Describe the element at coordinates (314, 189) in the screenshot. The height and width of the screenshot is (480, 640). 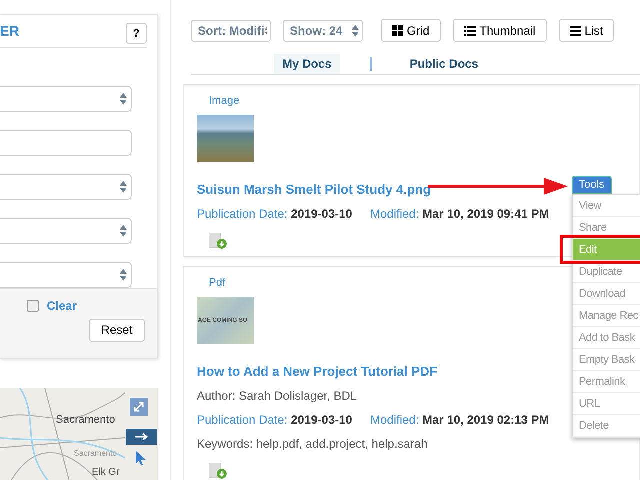
I see `document-title: Suisun Marsh Smelt Pilot Study 4.png` at that location.